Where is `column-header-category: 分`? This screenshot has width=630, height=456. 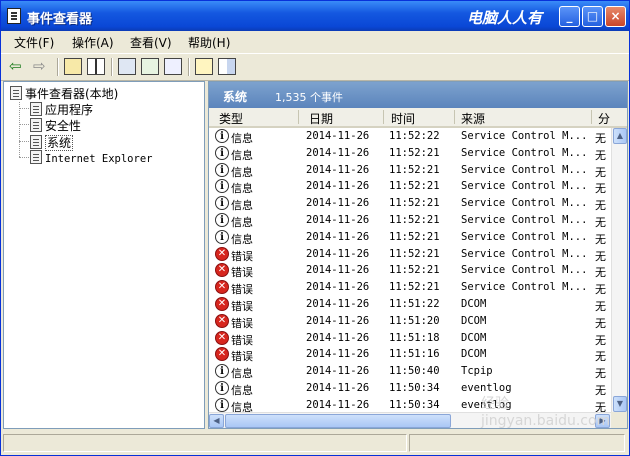
column-header-category: 分 is located at coordinates (604, 118).